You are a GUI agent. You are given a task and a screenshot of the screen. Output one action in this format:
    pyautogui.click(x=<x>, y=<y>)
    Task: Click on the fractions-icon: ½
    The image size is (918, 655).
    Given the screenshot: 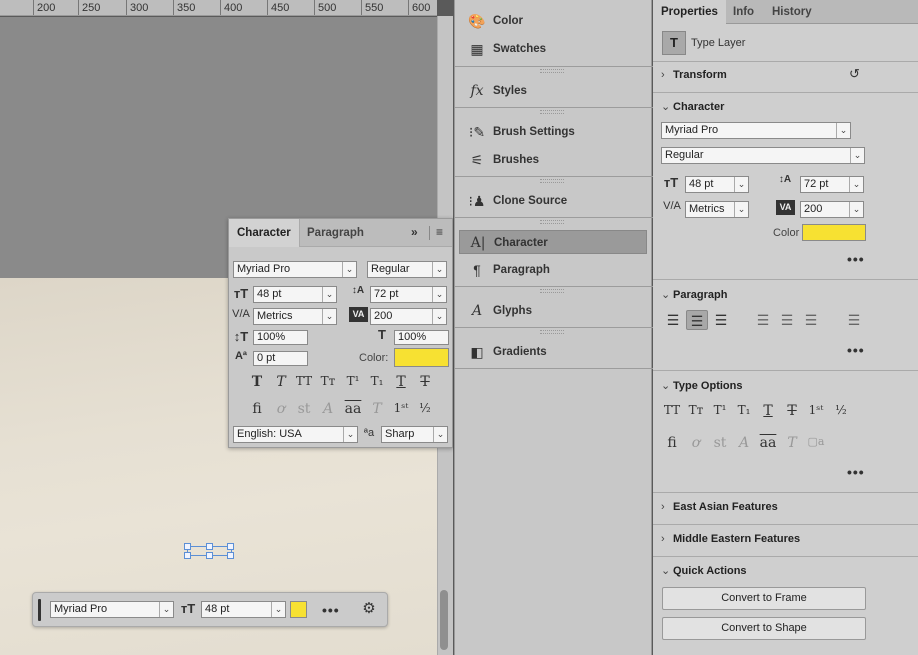 What is the action you would take?
    pyautogui.click(x=841, y=410)
    